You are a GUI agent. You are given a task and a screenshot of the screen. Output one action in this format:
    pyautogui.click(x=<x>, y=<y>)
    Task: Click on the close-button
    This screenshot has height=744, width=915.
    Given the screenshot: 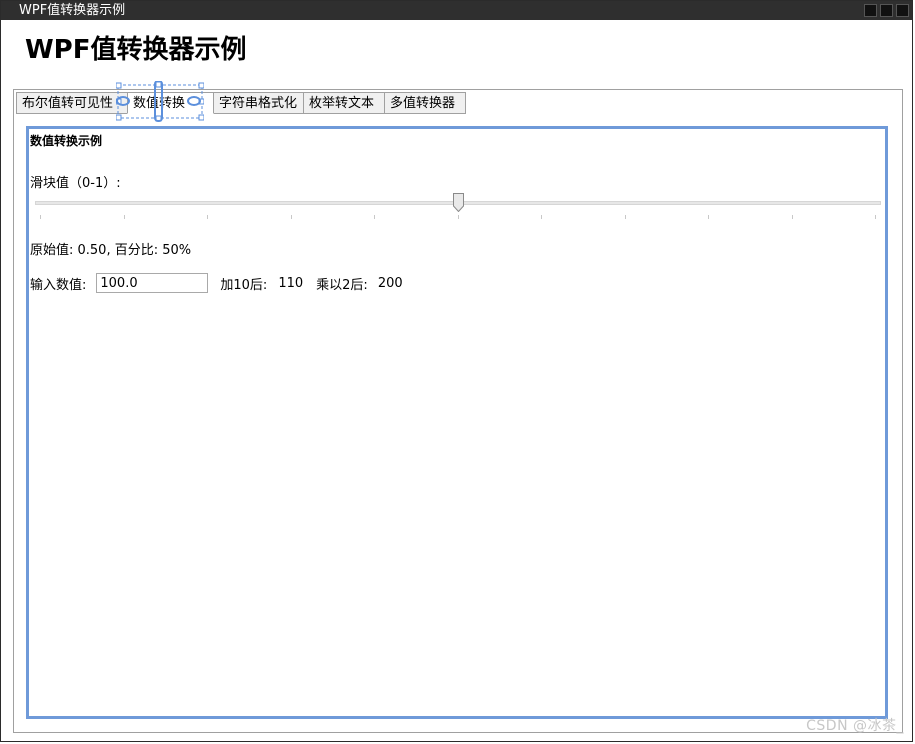 What is the action you would take?
    pyautogui.click(x=902, y=10)
    